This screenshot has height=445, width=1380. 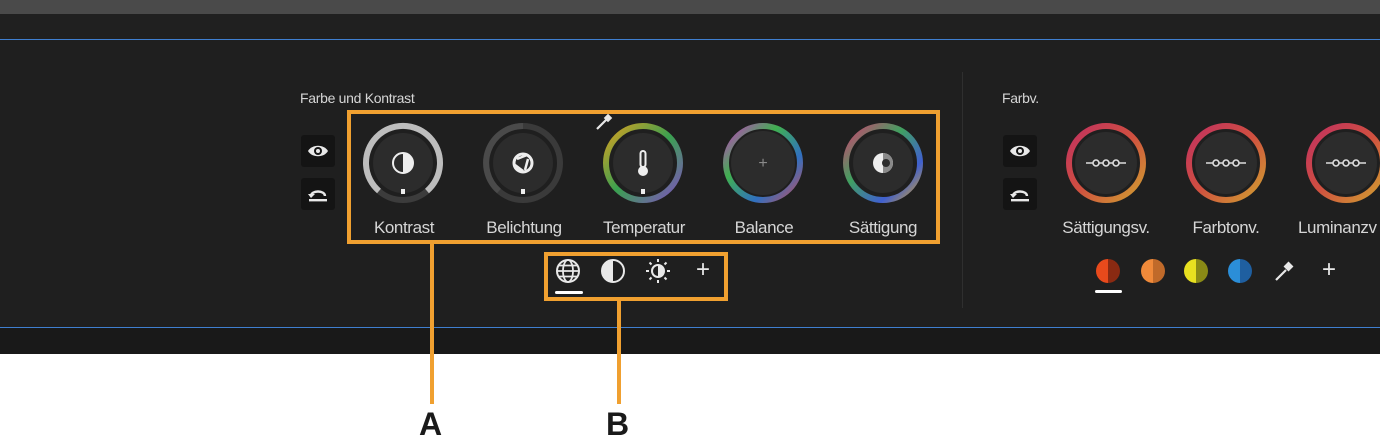 What do you see at coordinates (1337, 227) in the screenshot?
I see `dial-label-luminanzv: Luminanzv` at bounding box center [1337, 227].